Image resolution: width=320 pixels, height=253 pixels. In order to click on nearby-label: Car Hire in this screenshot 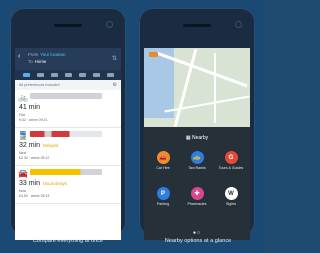, I will do `click(163, 168)`.